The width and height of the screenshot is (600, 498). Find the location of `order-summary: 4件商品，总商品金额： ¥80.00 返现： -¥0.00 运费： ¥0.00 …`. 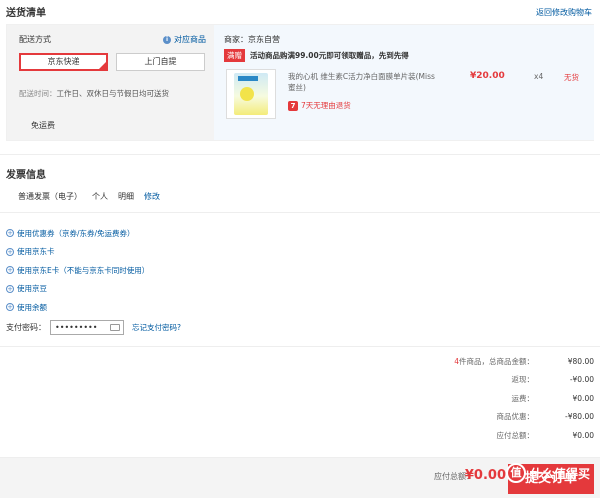

order-summary: 4件商品，总商品金额： ¥80.00 返现： -¥0.00 运费： ¥0.00 … is located at coordinates (494, 398).